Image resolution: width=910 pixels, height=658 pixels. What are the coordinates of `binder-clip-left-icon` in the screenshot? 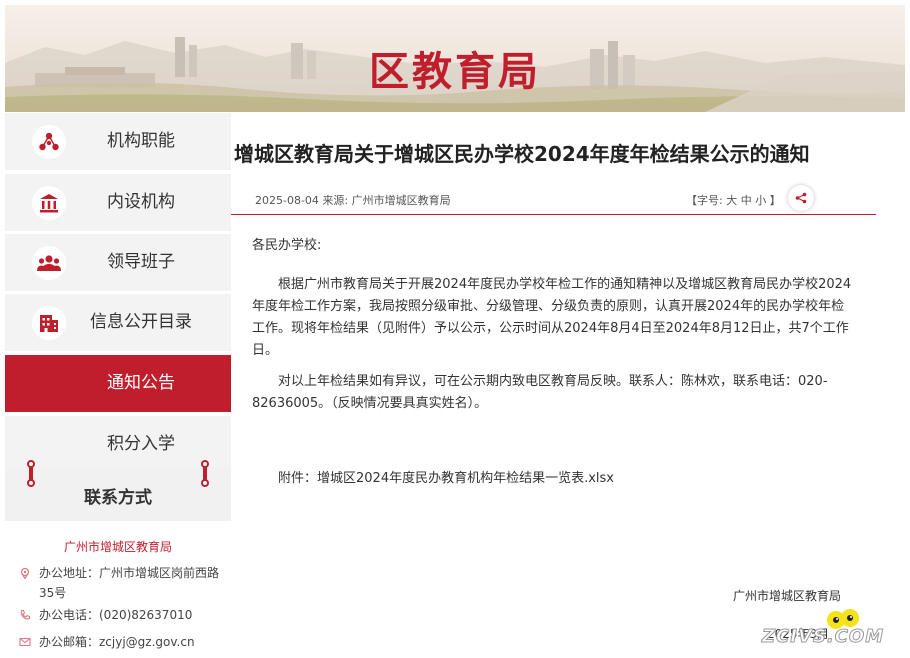 It's located at (31, 475).